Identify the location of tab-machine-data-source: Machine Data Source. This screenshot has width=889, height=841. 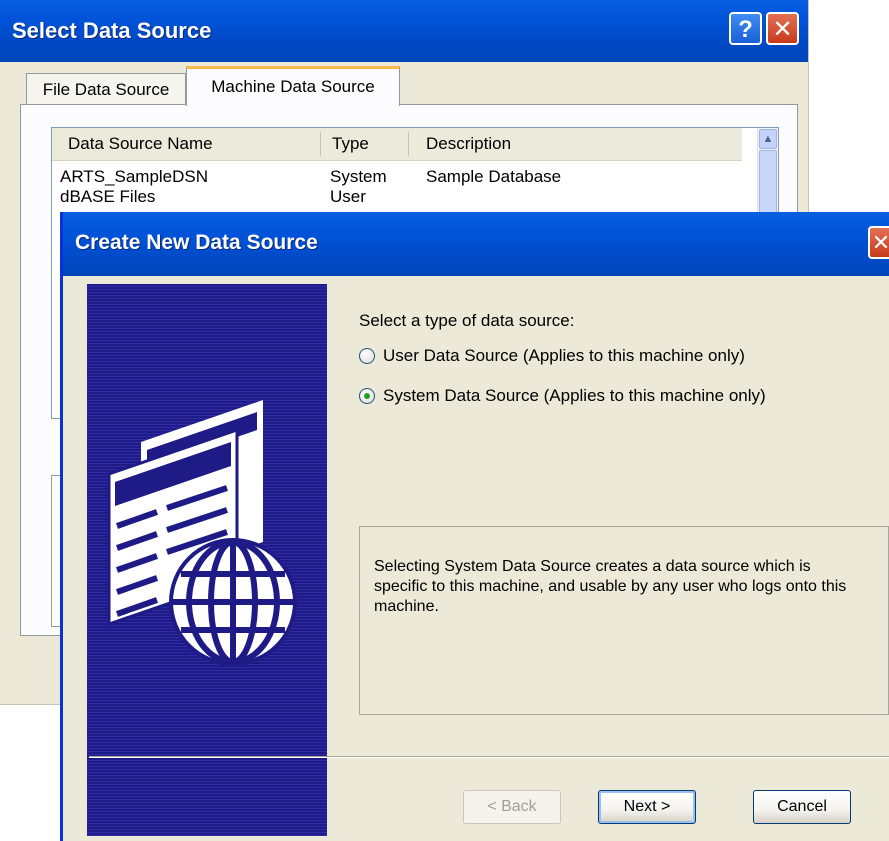
(293, 86).